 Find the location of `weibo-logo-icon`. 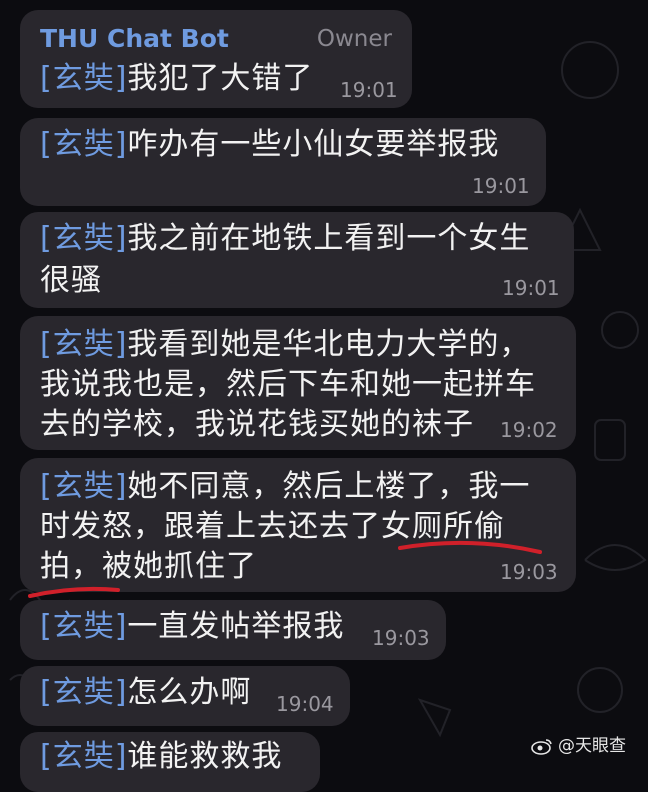

weibo-logo-icon is located at coordinates (541, 747).